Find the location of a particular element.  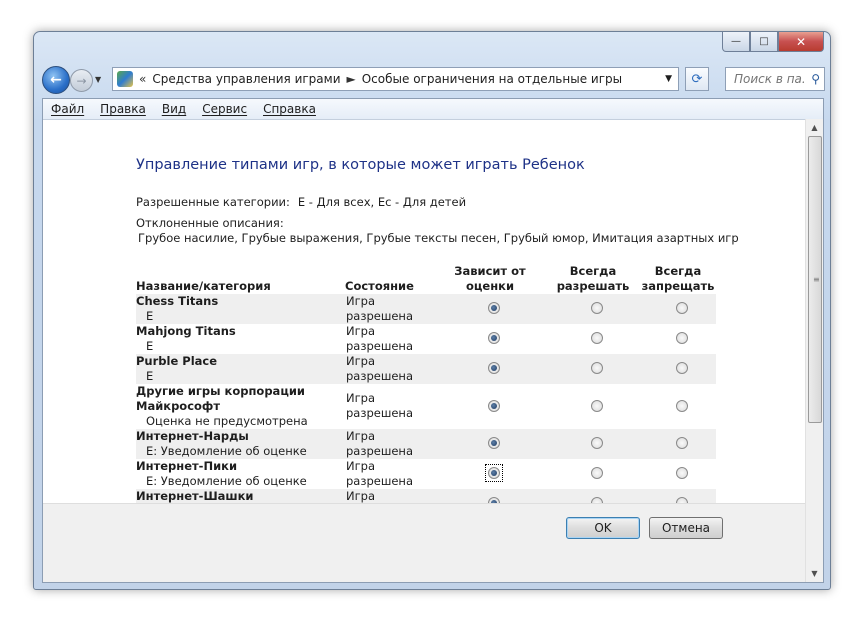

maximize-button: □ is located at coordinates (764, 42).